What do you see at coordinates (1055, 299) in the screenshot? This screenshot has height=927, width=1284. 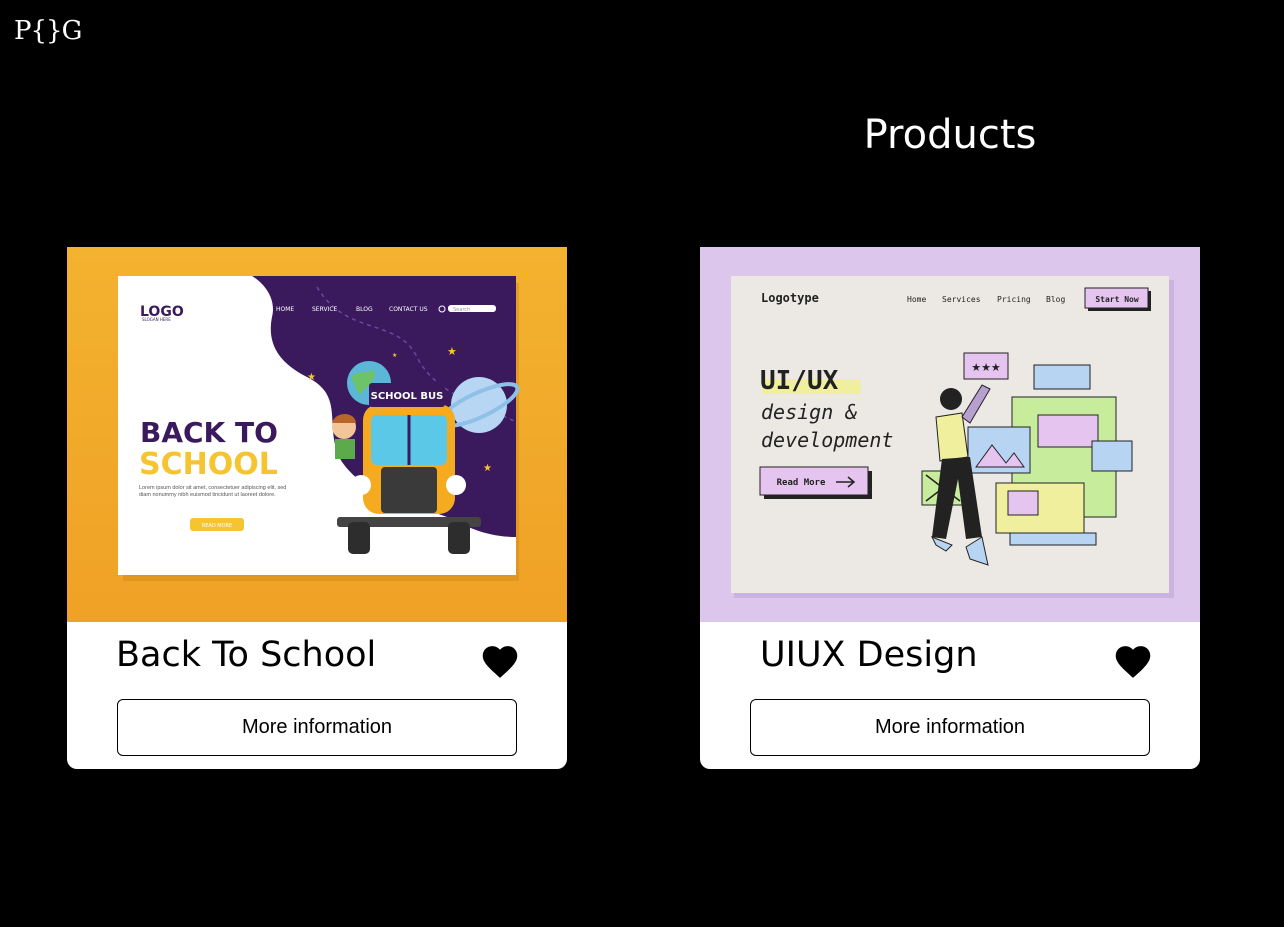 I see `svg-text: Blog` at bounding box center [1055, 299].